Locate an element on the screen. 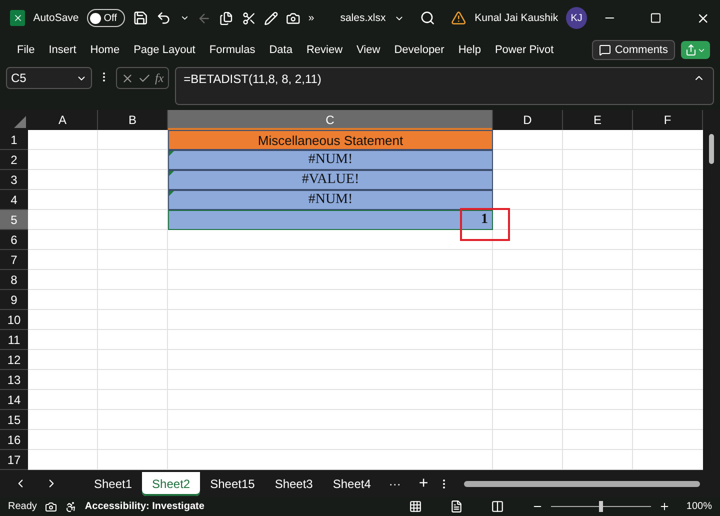  sheet-tab: Sheet2 is located at coordinates (171, 484).